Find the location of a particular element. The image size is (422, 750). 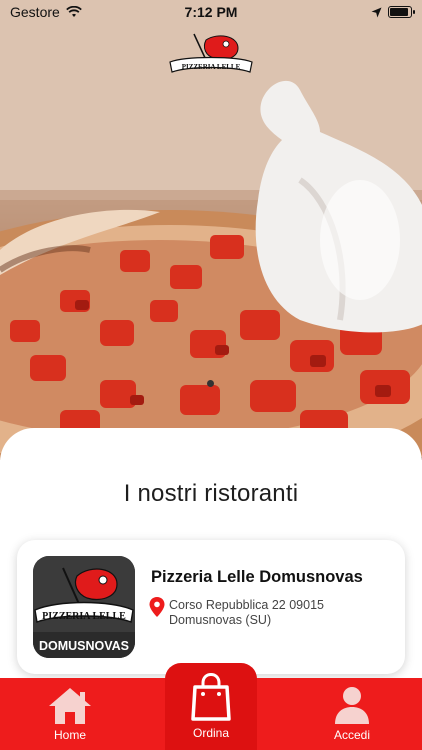

map-pin-icon is located at coordinates (157, 607).